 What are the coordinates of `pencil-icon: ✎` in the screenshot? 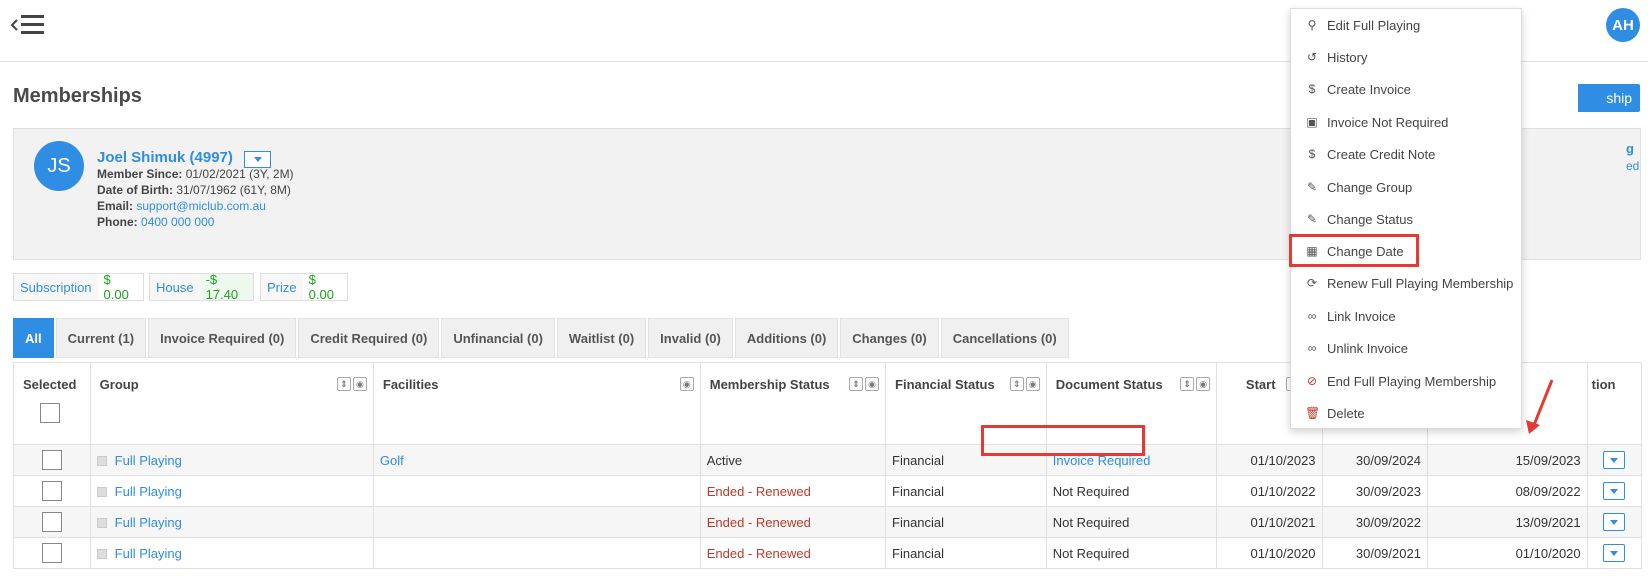 It's located at (1312, 219).